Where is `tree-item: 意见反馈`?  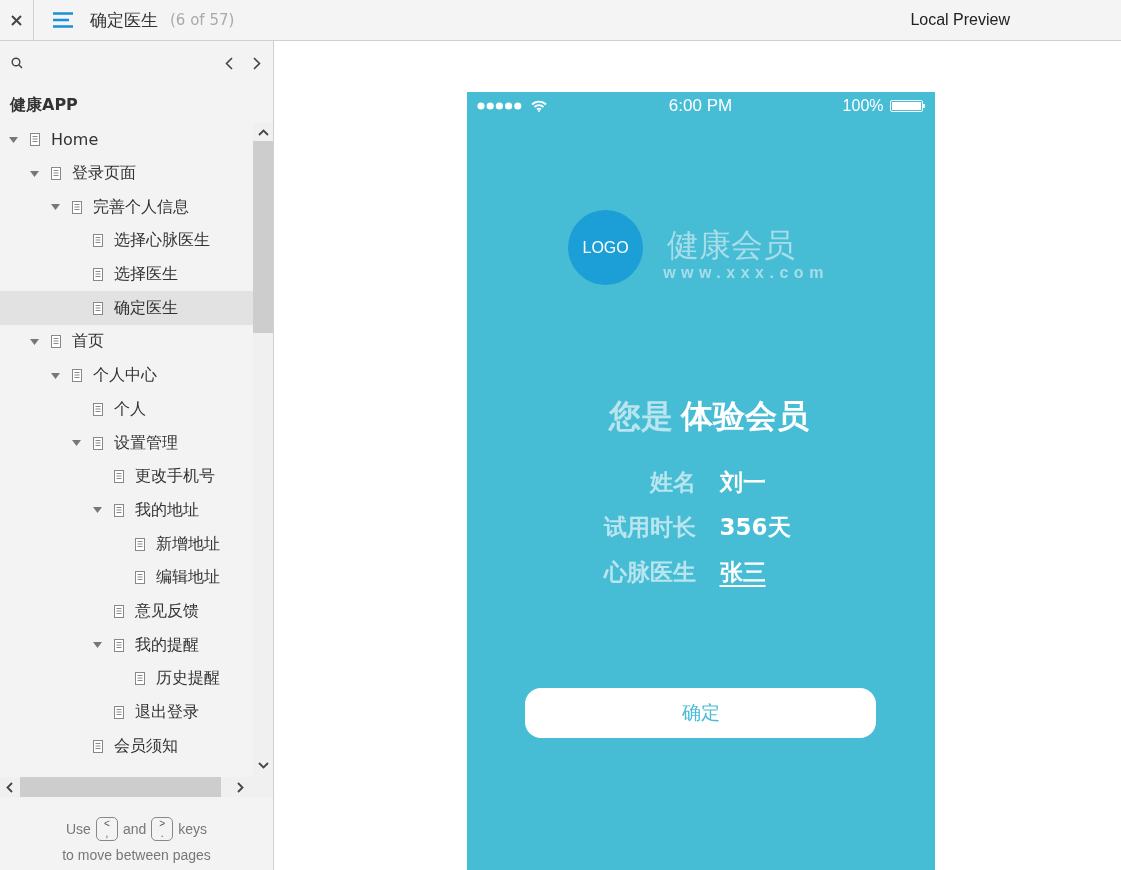 tree-item: 意见反馈 is located at coordinates (126, 611).